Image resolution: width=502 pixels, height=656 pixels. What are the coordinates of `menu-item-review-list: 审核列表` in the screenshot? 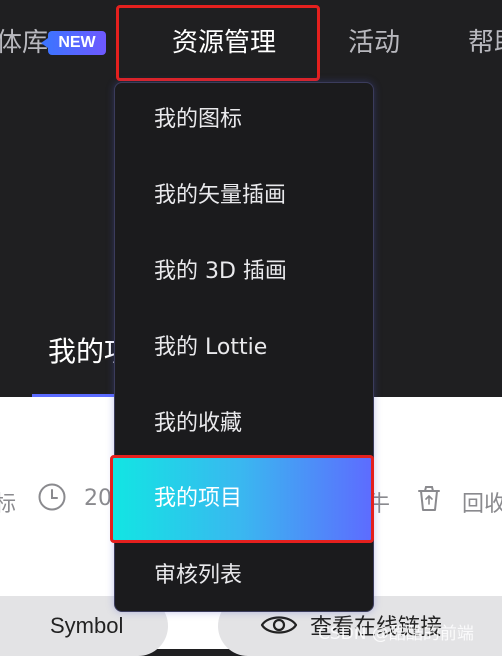 It's located at (198, 576).